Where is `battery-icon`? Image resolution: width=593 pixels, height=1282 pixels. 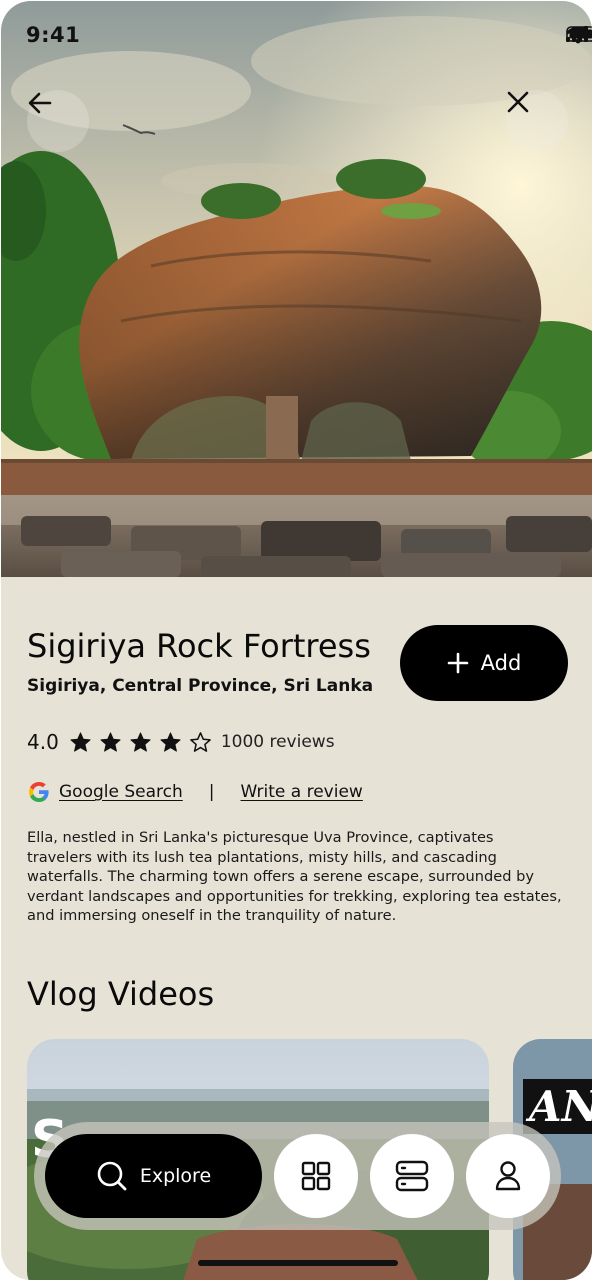 battery-icon is located at coordinates (579, 34).